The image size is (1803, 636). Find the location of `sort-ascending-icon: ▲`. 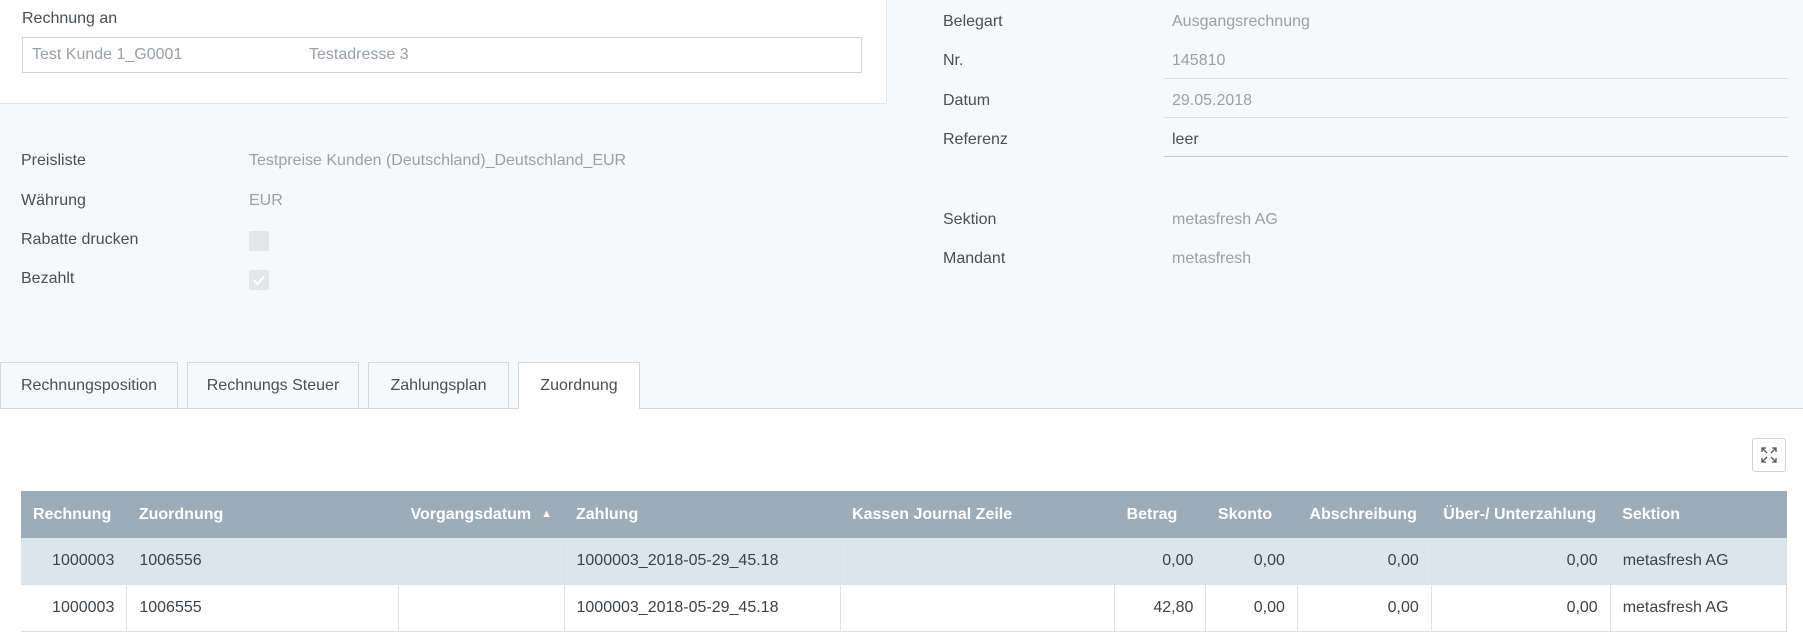

sort-ascending-icon: ▲ is located at coordinates (546, 514).